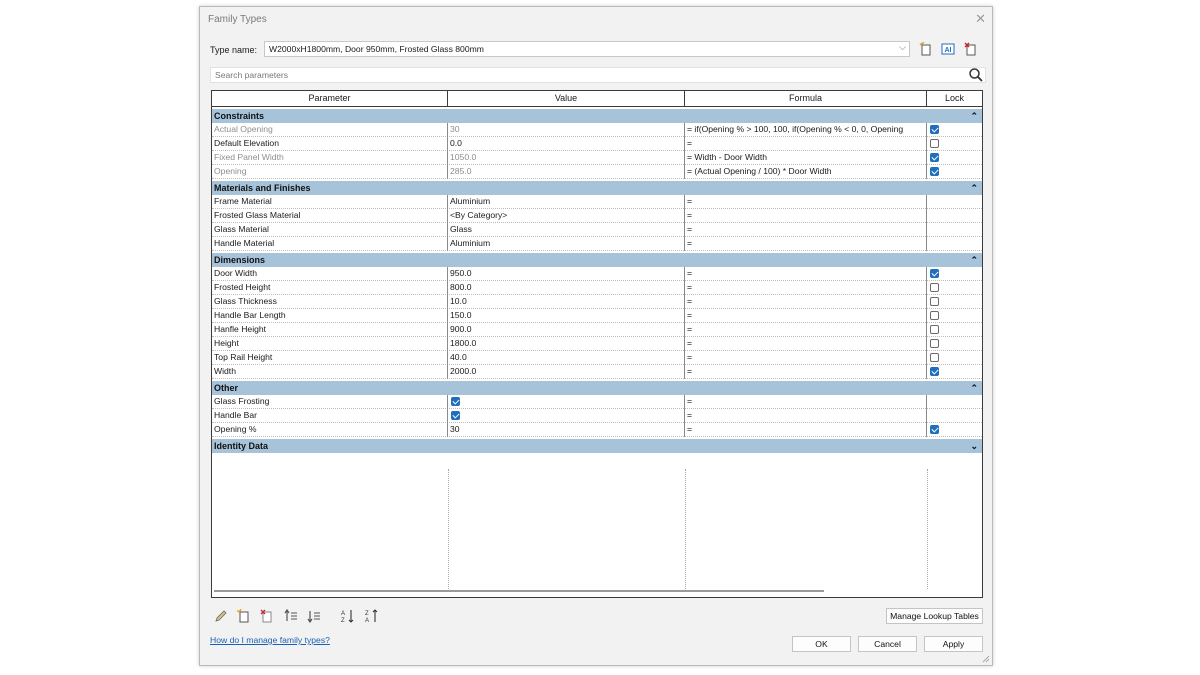 The width and height of the screenshot is (1200, 675). Describe the element at coordinates (597, 144) in the screenshot. I see `parameter-row: Default Elevation 0.0 =` at that location.